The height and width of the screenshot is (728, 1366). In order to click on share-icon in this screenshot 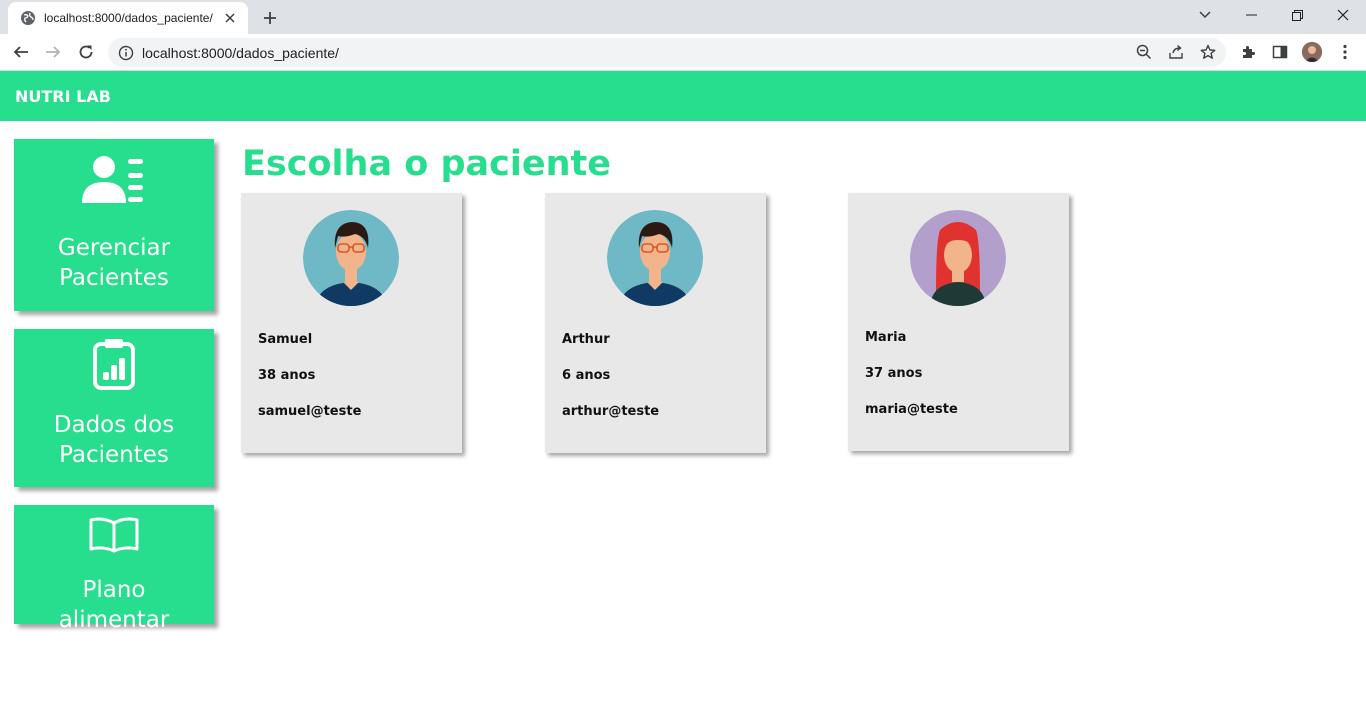, I will do `click(1176, 52)`.